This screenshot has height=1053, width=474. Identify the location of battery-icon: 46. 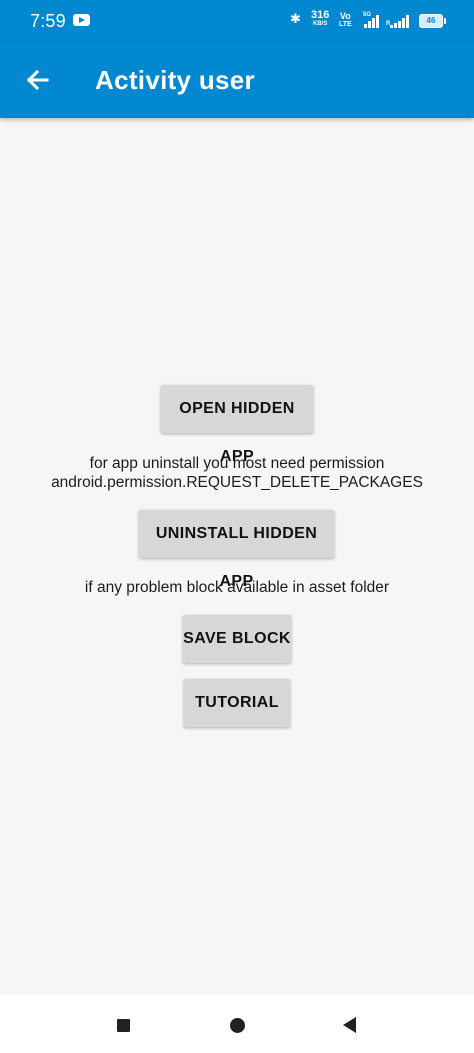
(432, 21).